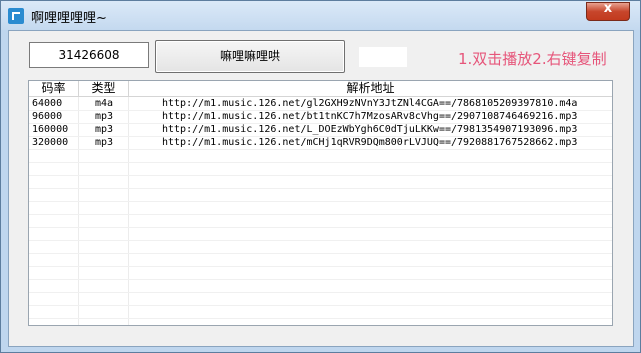 The height and width of the screenshot is (353, 641). I want to click on bitrate-cell: 160000, so click(50, 129).